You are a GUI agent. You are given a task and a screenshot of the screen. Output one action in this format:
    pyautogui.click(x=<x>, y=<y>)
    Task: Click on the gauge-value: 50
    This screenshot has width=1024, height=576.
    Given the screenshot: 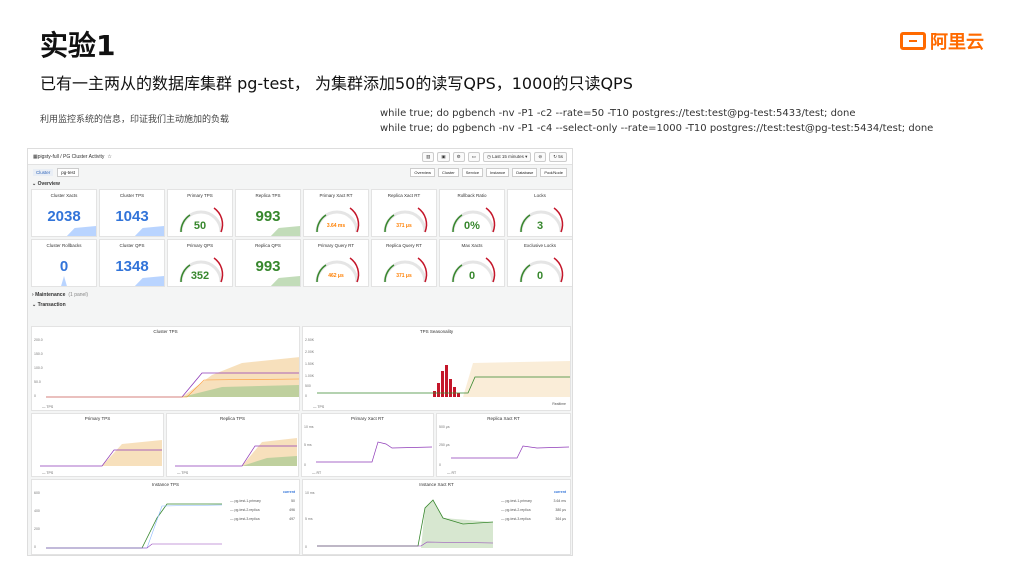 What is the action you would take?
    pyautogui.click(x=200, y=226)
    